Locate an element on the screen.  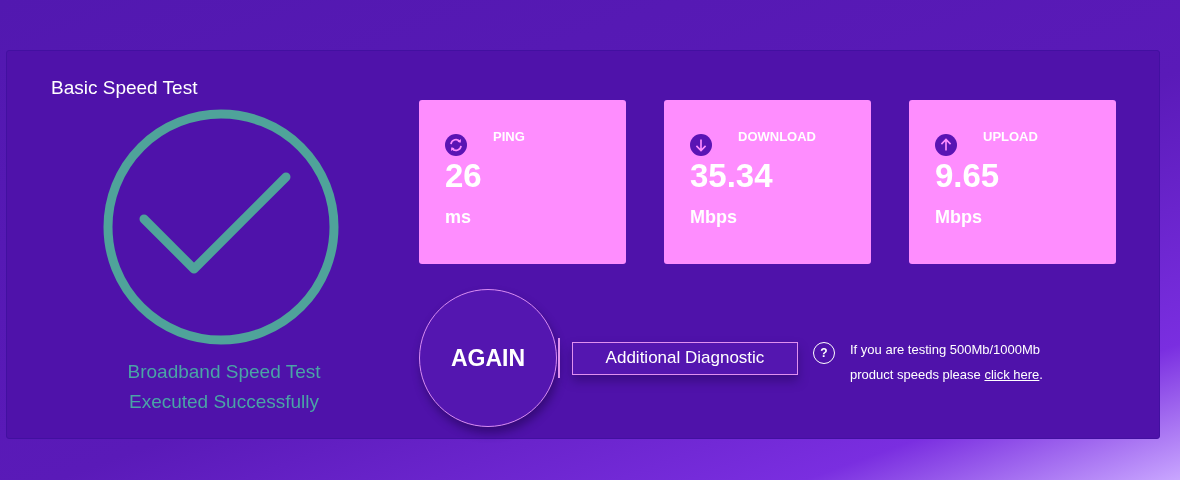
metric-value: 35.34 is located at coordinates (732, 176).